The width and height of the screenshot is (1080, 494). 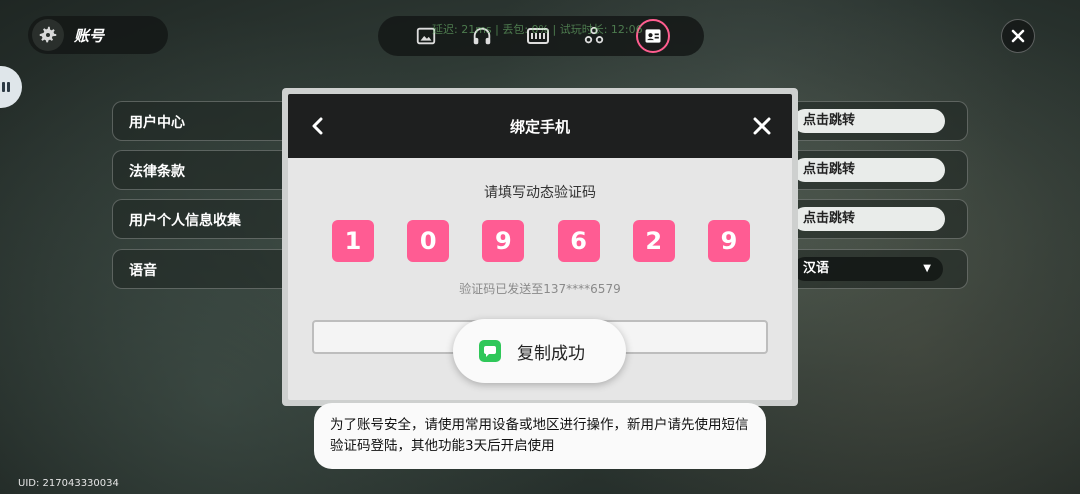 What do you see at coordinates (537, 29) in the screenshot?
I see `network-stats: 延迟: 21ms | 丢包: 0% | 试玩时长: 12:06` at bounding box center [537, 29].